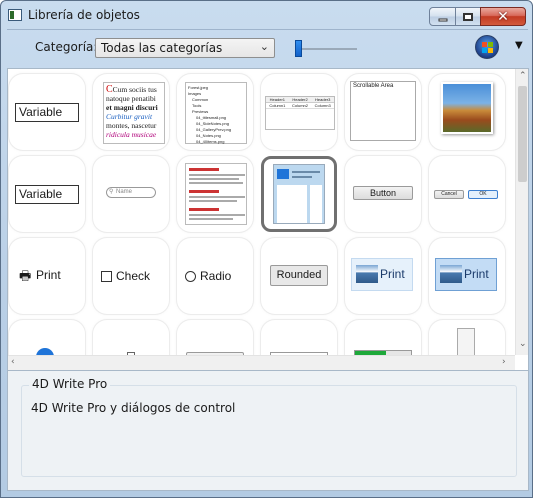 The height and width of the screenshot is (498, 533). I want to click on maximize-button, so click(468, 16).